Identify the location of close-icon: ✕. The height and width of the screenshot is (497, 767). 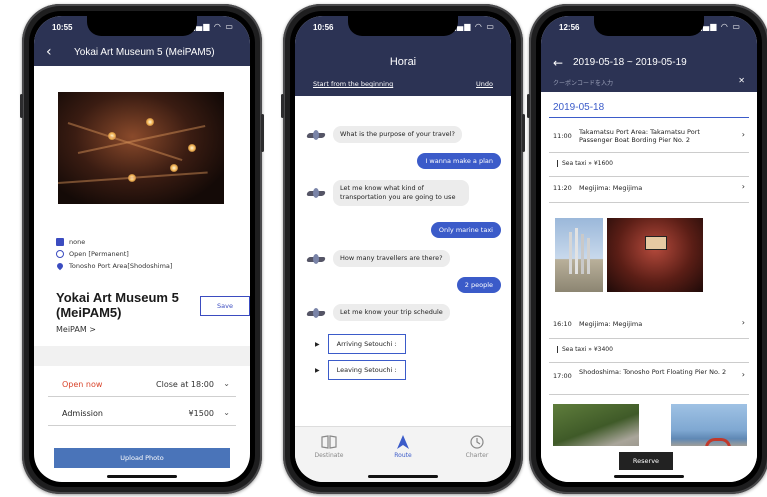
(741, 80).